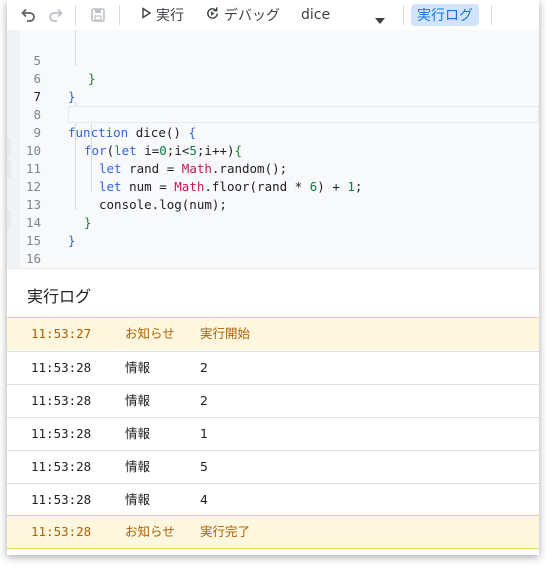  I want to click on code-line: 15, so click(273, 231).